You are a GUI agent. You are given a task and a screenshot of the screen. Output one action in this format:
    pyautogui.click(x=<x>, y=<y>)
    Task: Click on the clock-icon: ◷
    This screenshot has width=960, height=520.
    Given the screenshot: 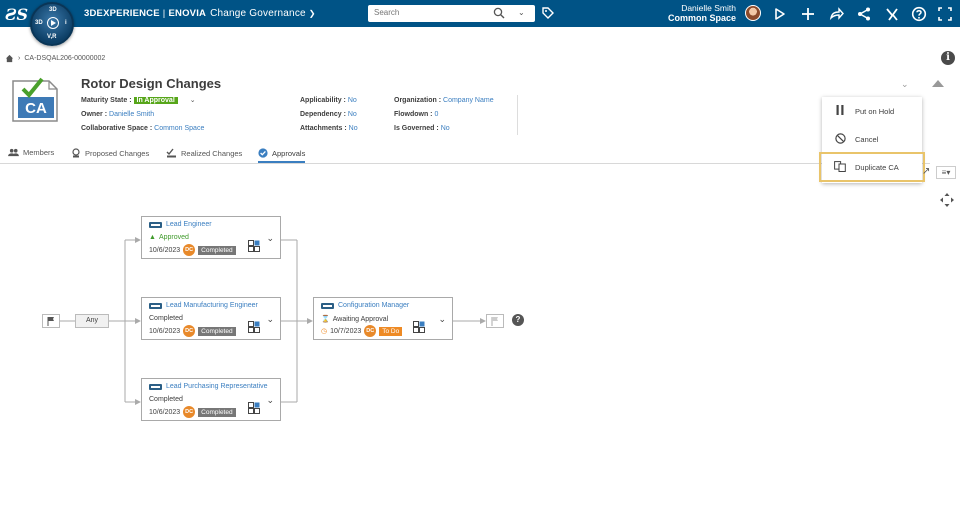 What is the action you would take?
    pyautogui.click(x=324, y=331)
    